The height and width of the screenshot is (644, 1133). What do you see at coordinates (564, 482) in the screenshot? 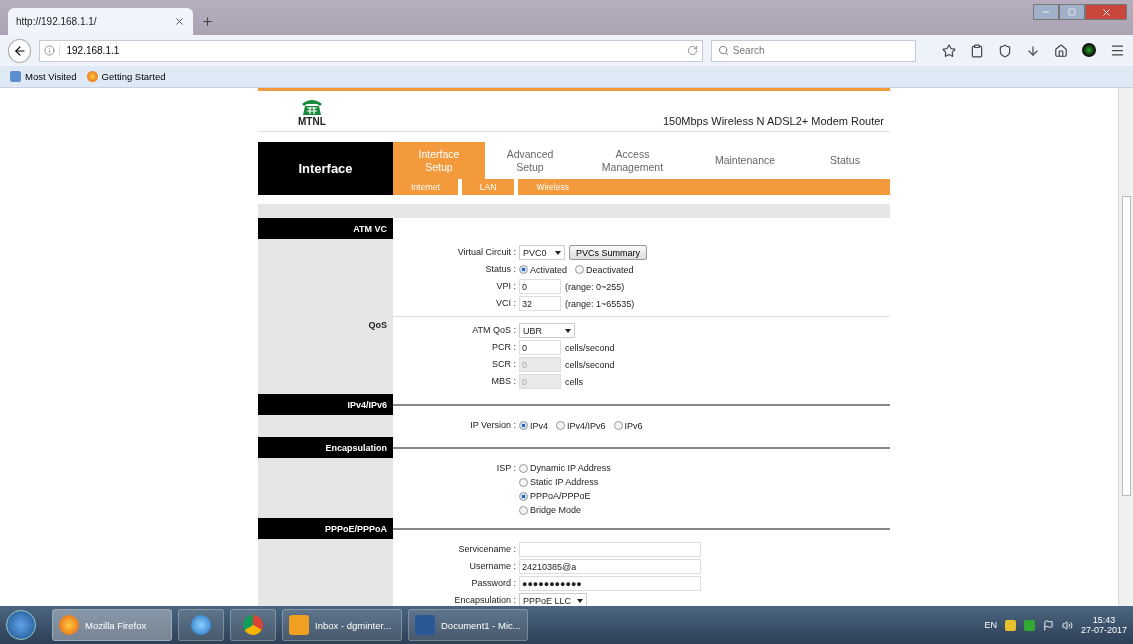
I see `radio-label: Static IP Address` at bounding box center [564, 482].